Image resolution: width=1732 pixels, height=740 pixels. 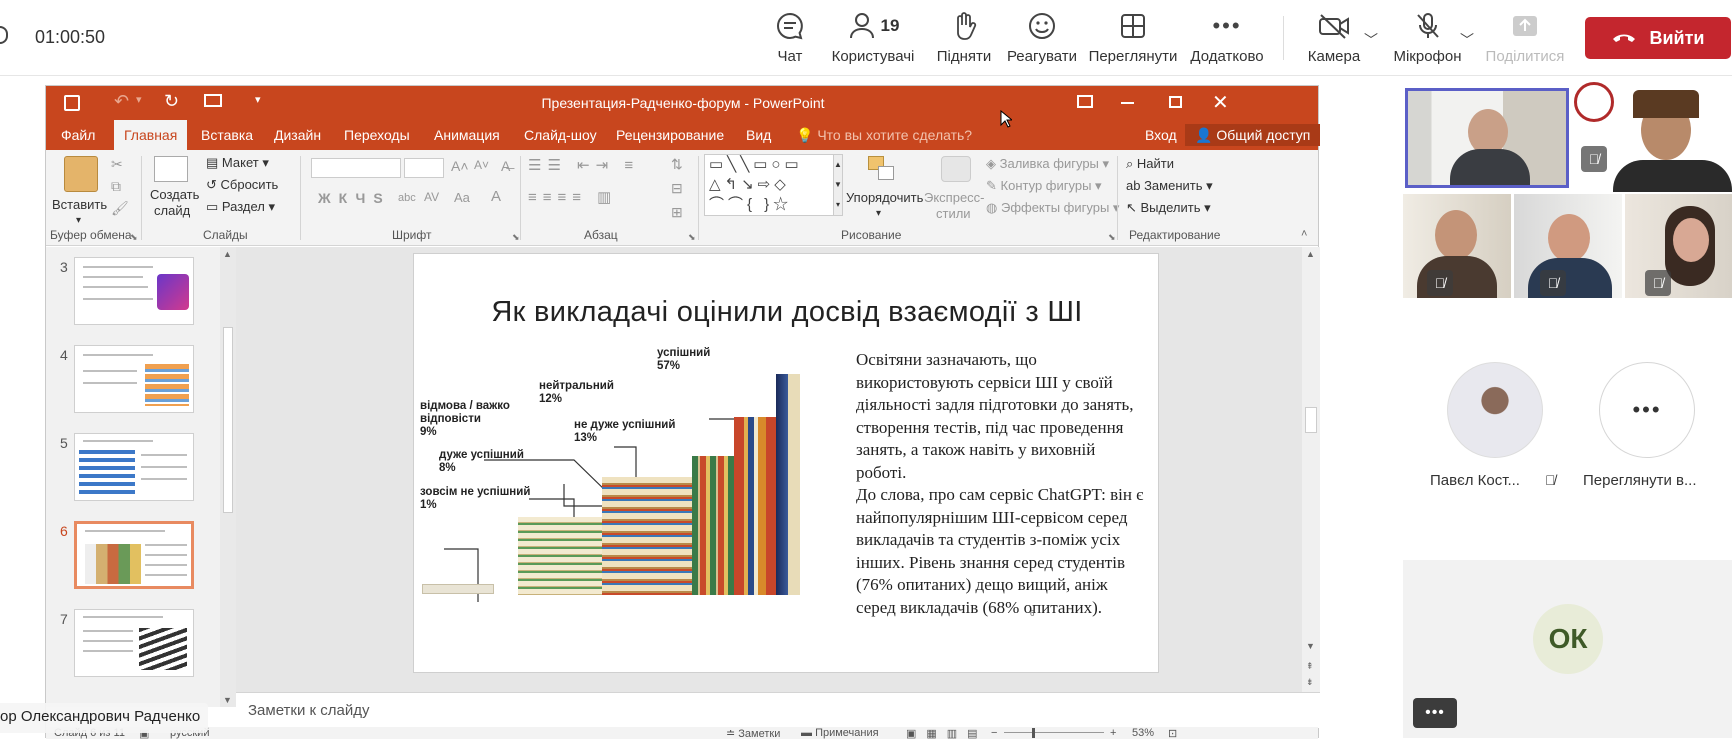 I want to click on layout-button: ▤ Макет ▾, so click(x=237, y=163).